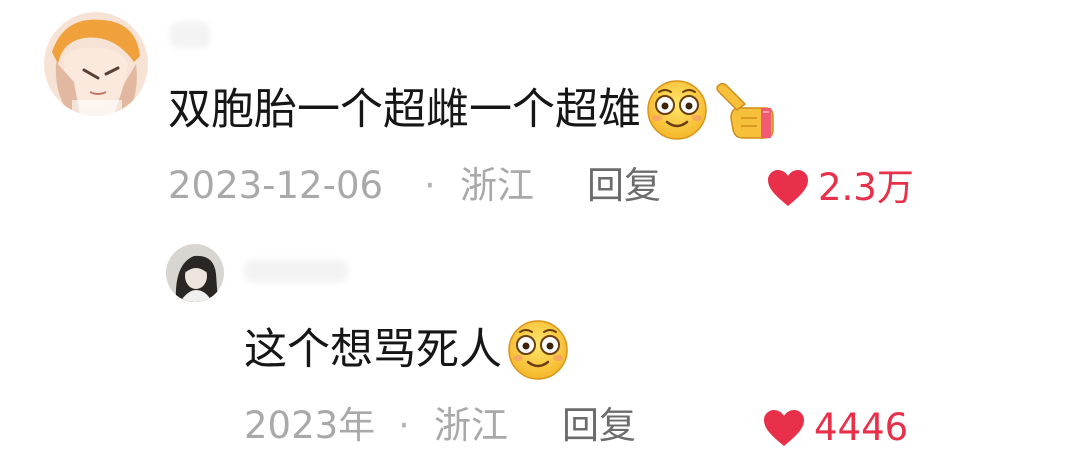  Describe the element at coordinates (861, 427) in the screenshot. I see `like-count: 4446` at that location.